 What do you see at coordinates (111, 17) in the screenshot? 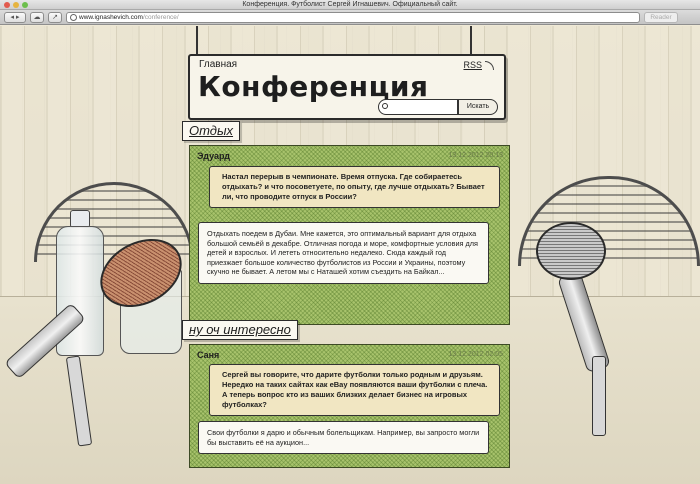
I see `url-host: www.ignashevich.com` at bounding box center [111, 17].